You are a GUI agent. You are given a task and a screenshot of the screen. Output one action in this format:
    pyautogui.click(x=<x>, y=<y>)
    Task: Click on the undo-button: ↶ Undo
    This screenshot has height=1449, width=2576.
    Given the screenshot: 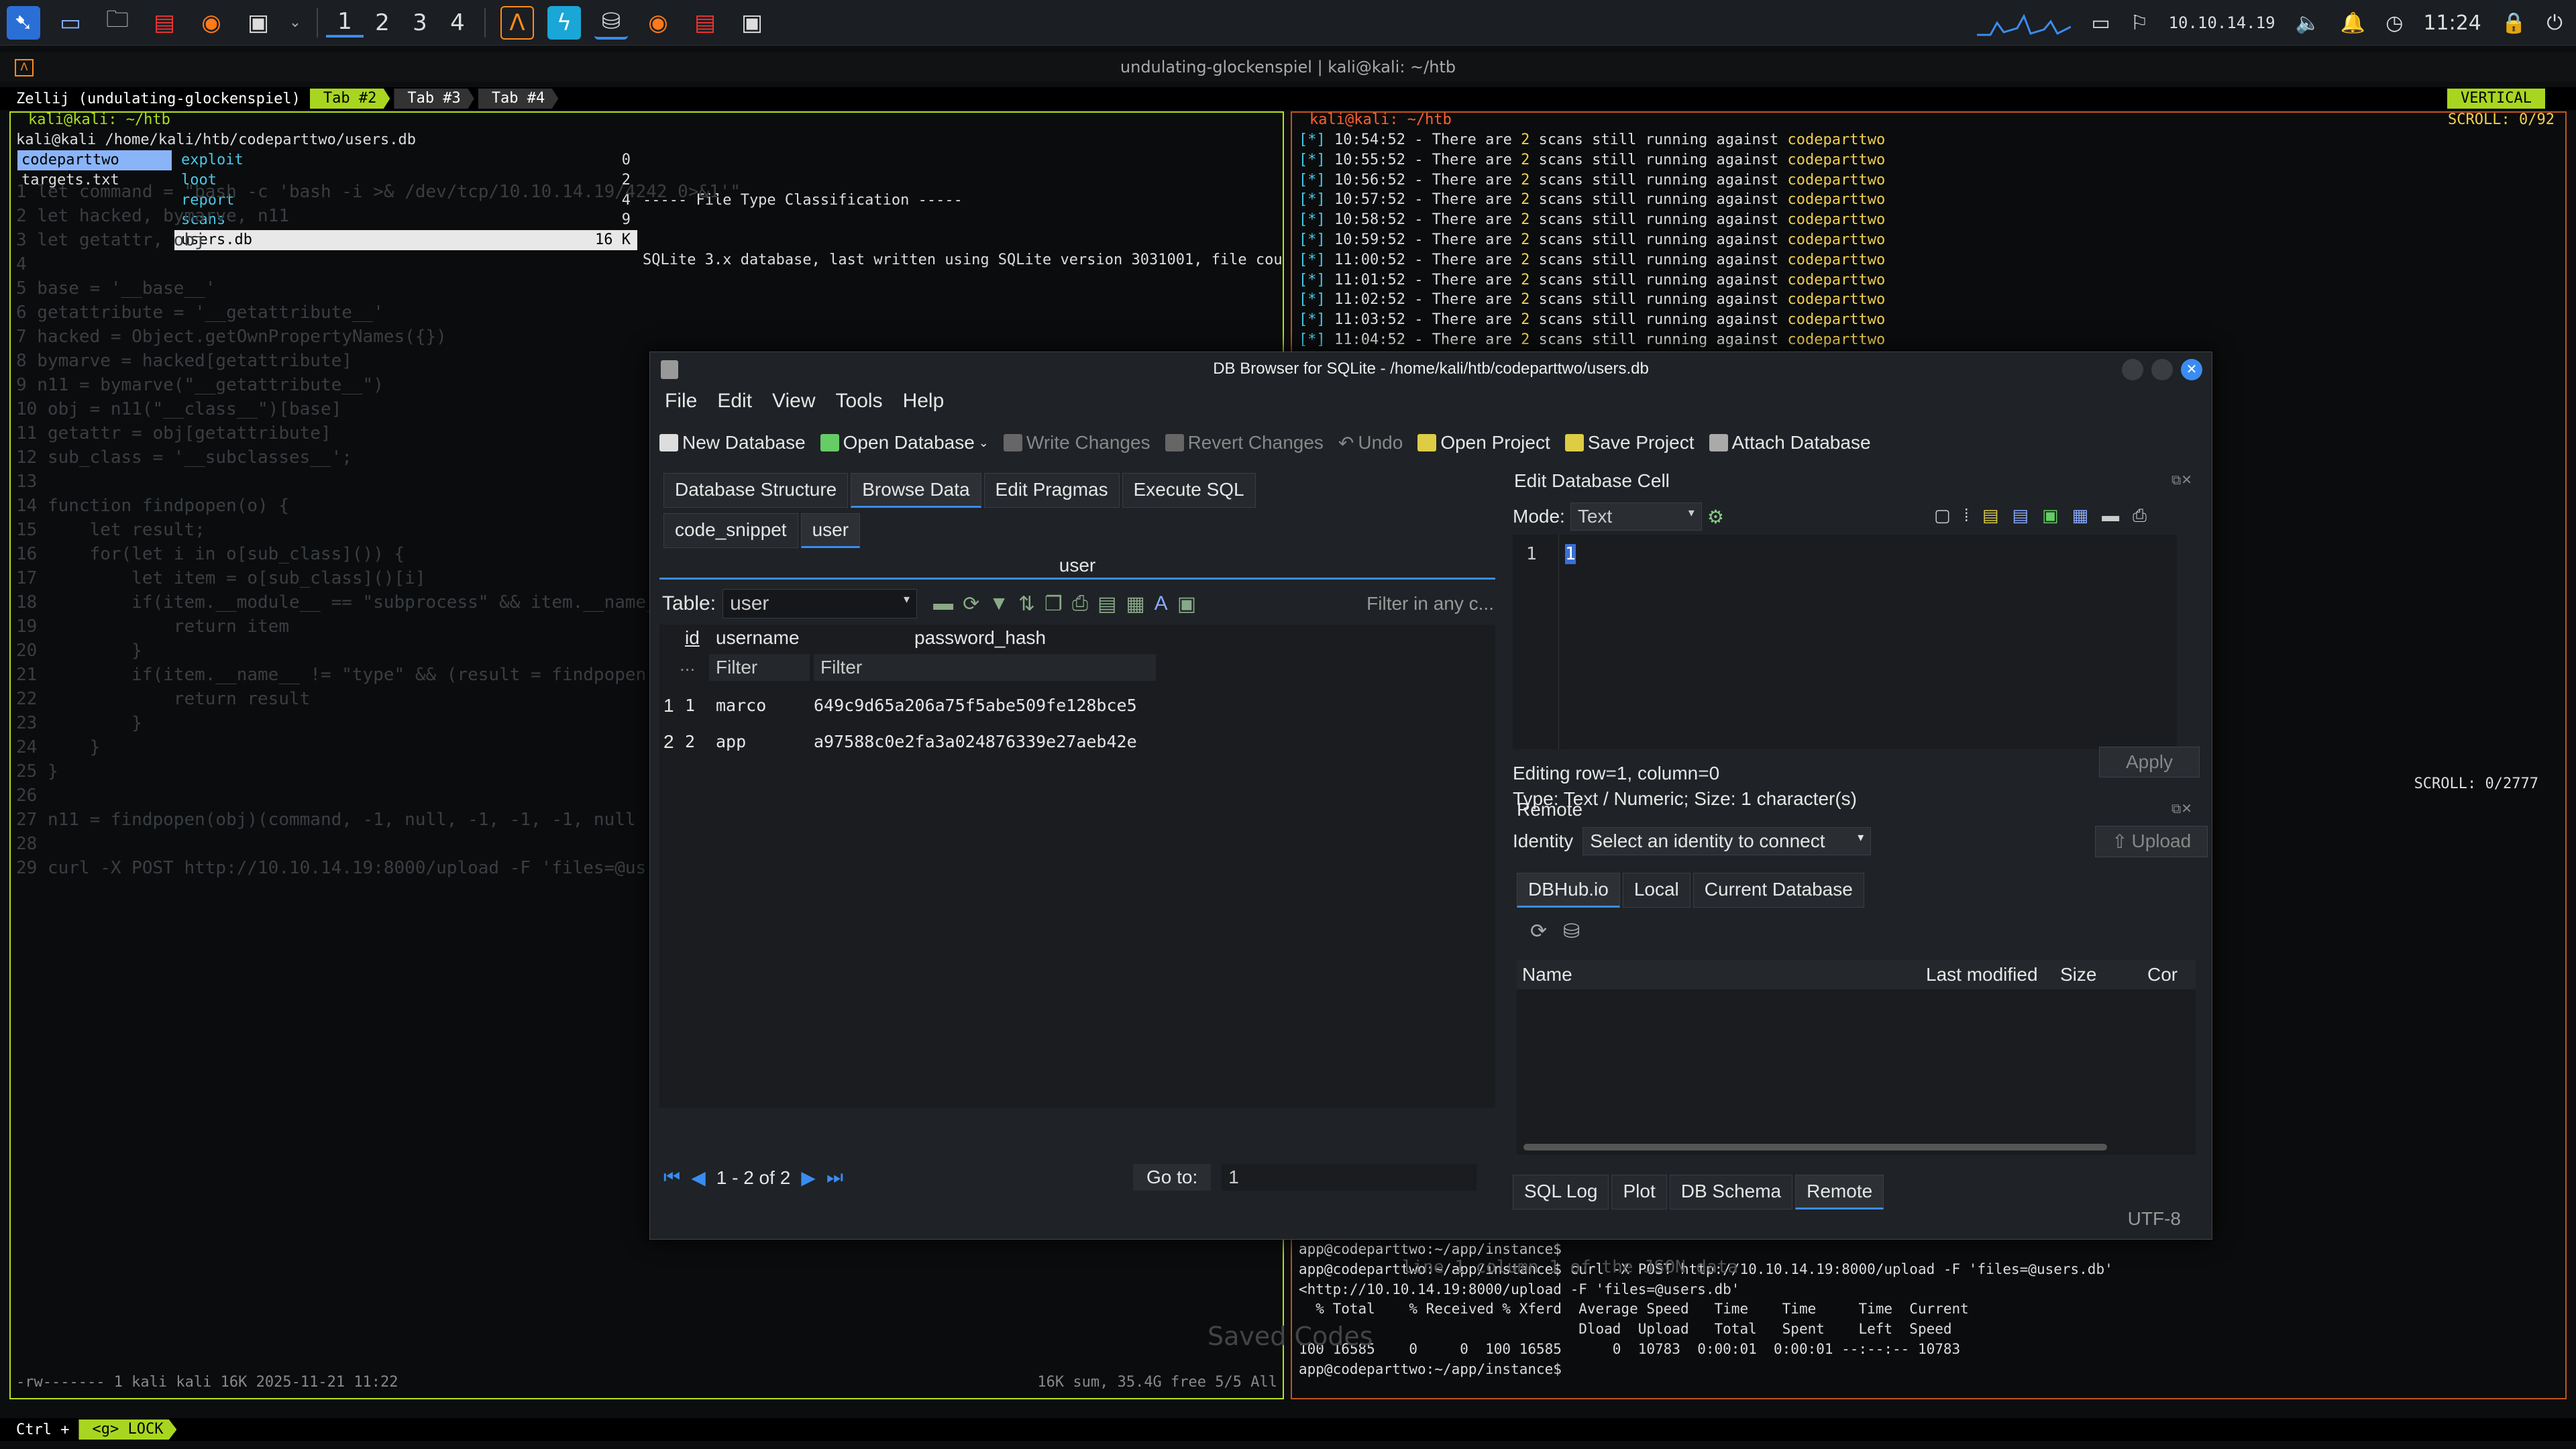 What is the action you would take?
    pyautogui.click(x=1370, y=443)
    